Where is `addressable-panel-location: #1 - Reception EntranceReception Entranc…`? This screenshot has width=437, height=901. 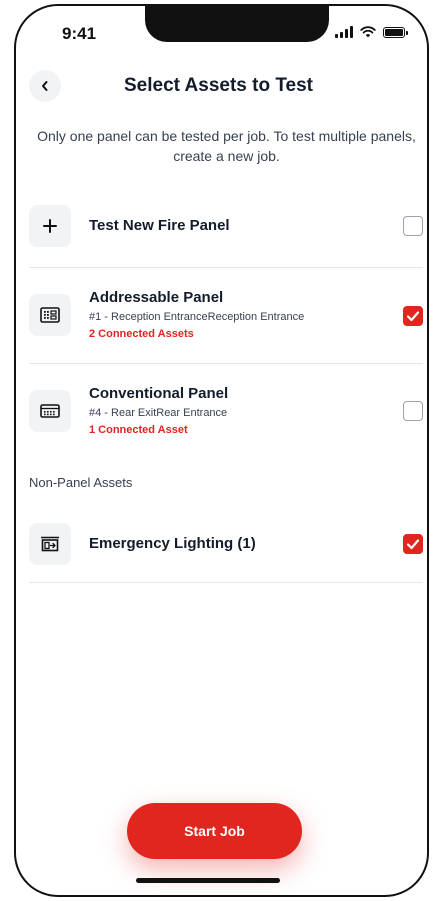
addressable-panel-location: #1 - Reception EntranceReception Entranc… is located at coordinates (197, 317).